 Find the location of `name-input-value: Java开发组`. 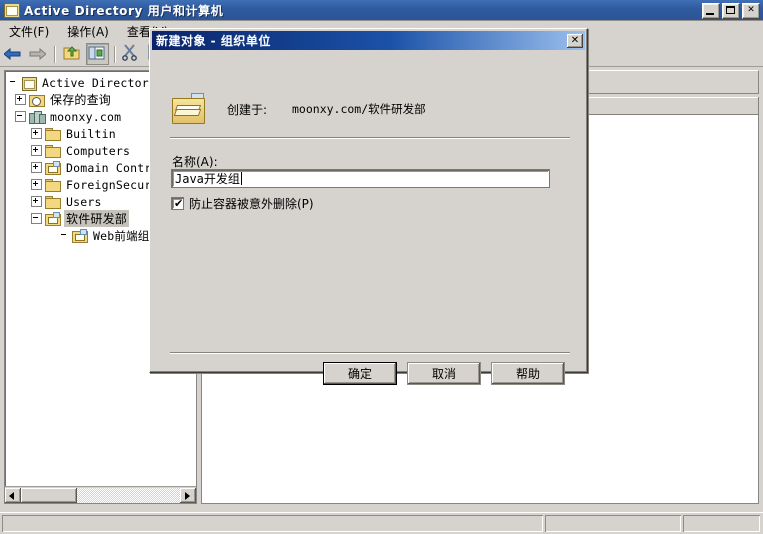

name-input-value: Java开发组 is located at coordinates (207, 179).